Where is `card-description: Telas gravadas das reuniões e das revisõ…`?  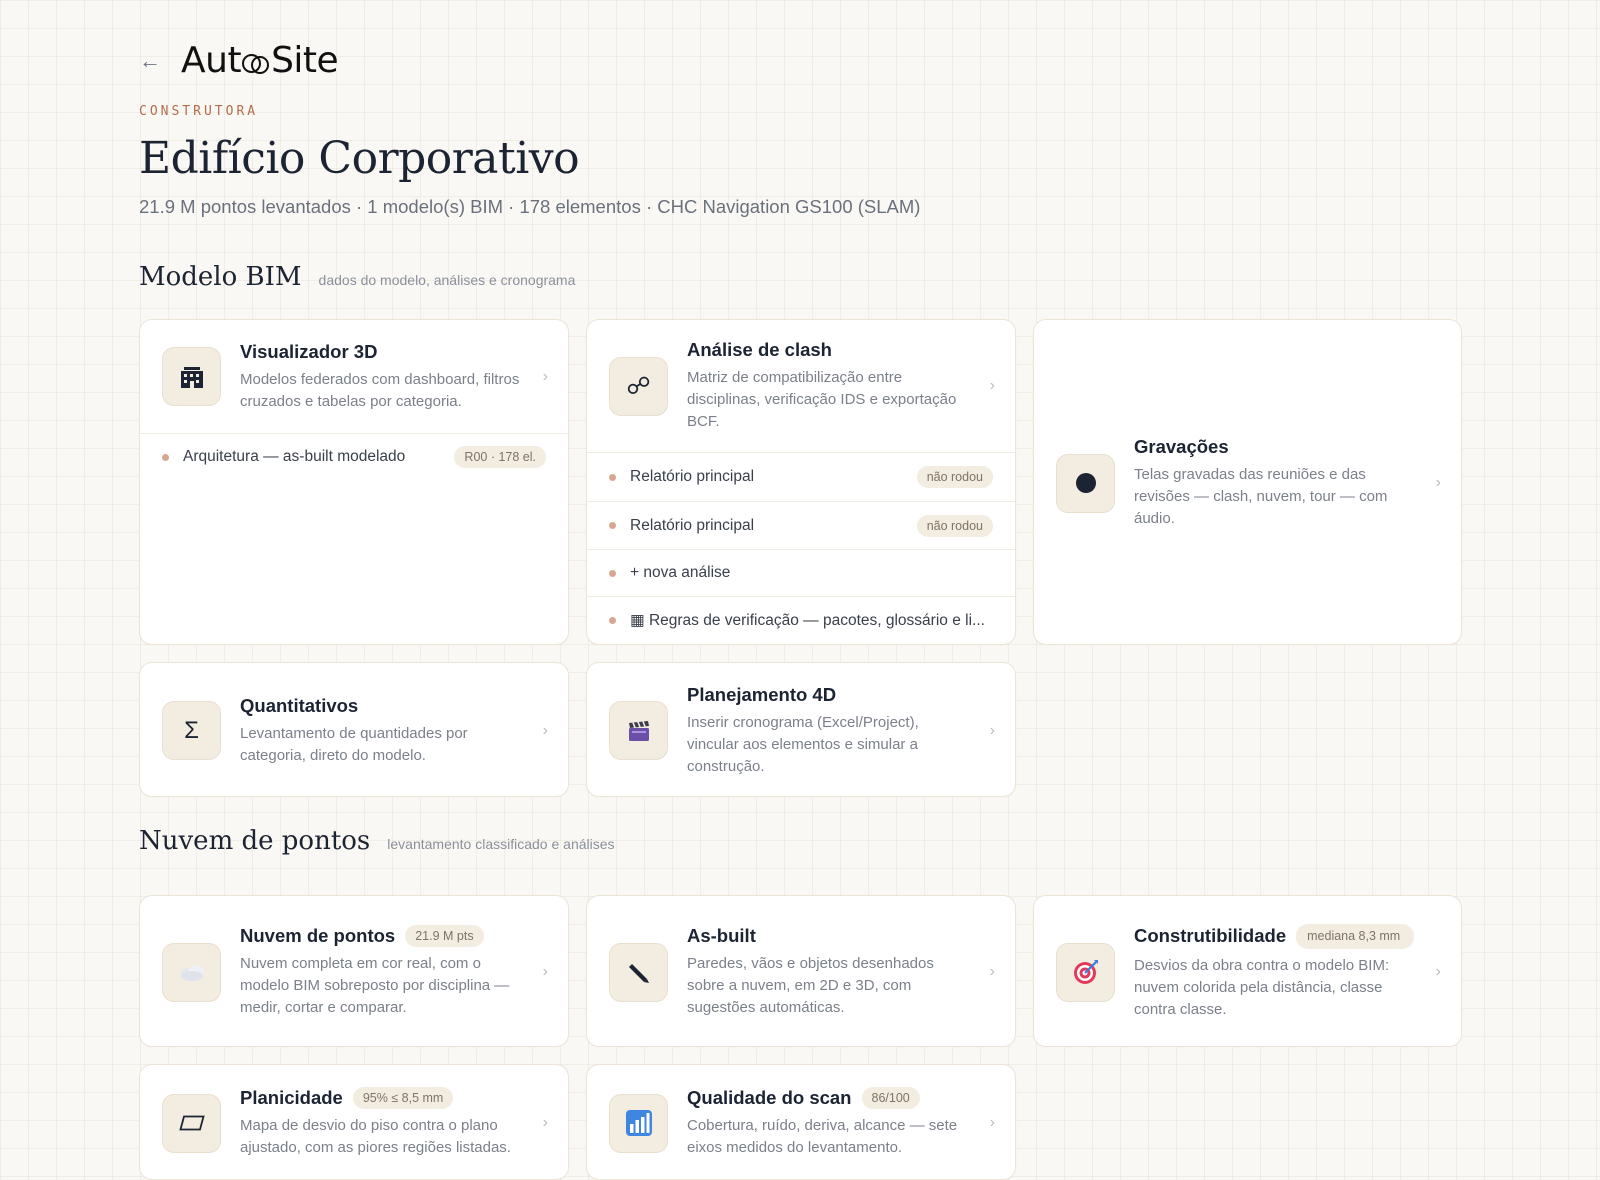 card-description: Telas gravadas das reuniões e das revisõ… is located at coordinates (1261, 496).